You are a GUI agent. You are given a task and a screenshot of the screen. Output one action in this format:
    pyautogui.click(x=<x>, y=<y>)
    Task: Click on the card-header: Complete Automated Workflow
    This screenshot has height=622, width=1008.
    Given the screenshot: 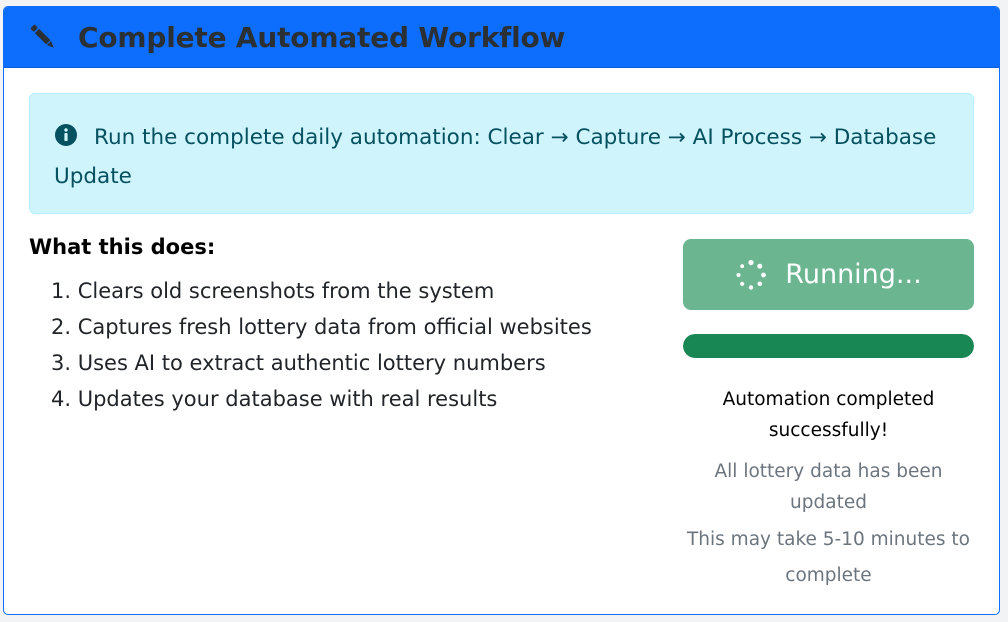 What is the action you would take?
    pyautogui.click(x=501, y=37)
    